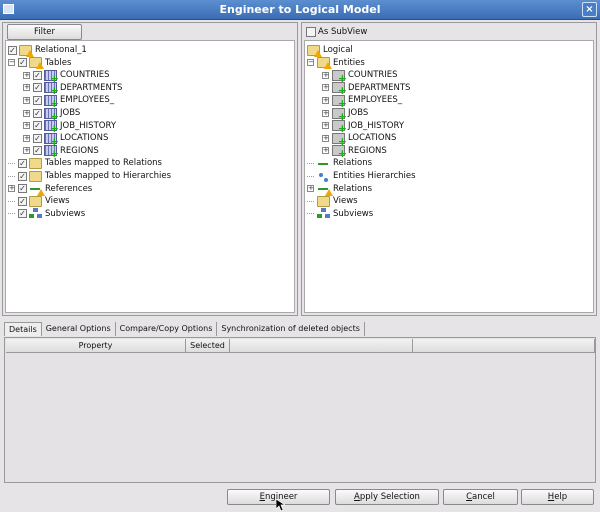 This screenshot has width=600, height=512. I want to click on tree-node: ✓ Relational_1, so click(47, 50).